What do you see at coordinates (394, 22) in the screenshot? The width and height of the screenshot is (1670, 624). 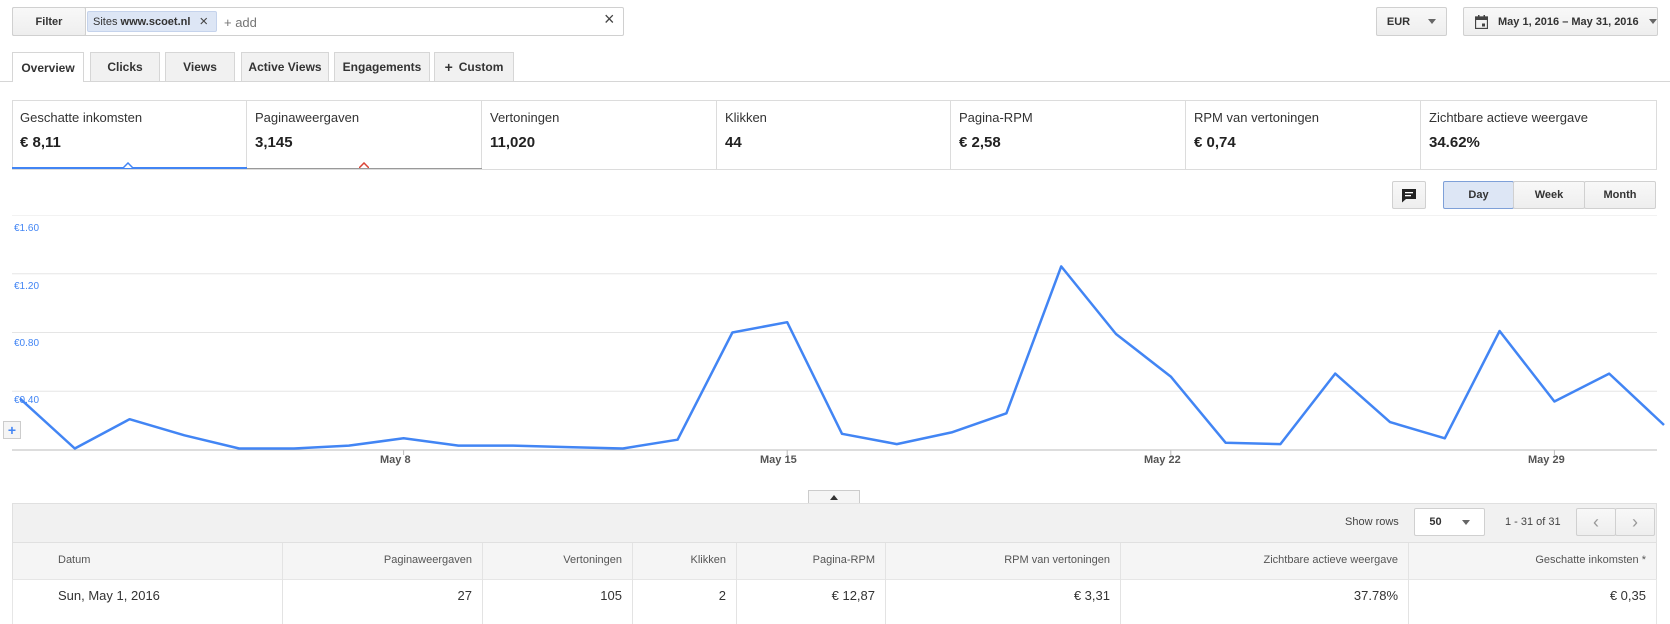 I see `filter-add-input` at bounding box center [394, 22].